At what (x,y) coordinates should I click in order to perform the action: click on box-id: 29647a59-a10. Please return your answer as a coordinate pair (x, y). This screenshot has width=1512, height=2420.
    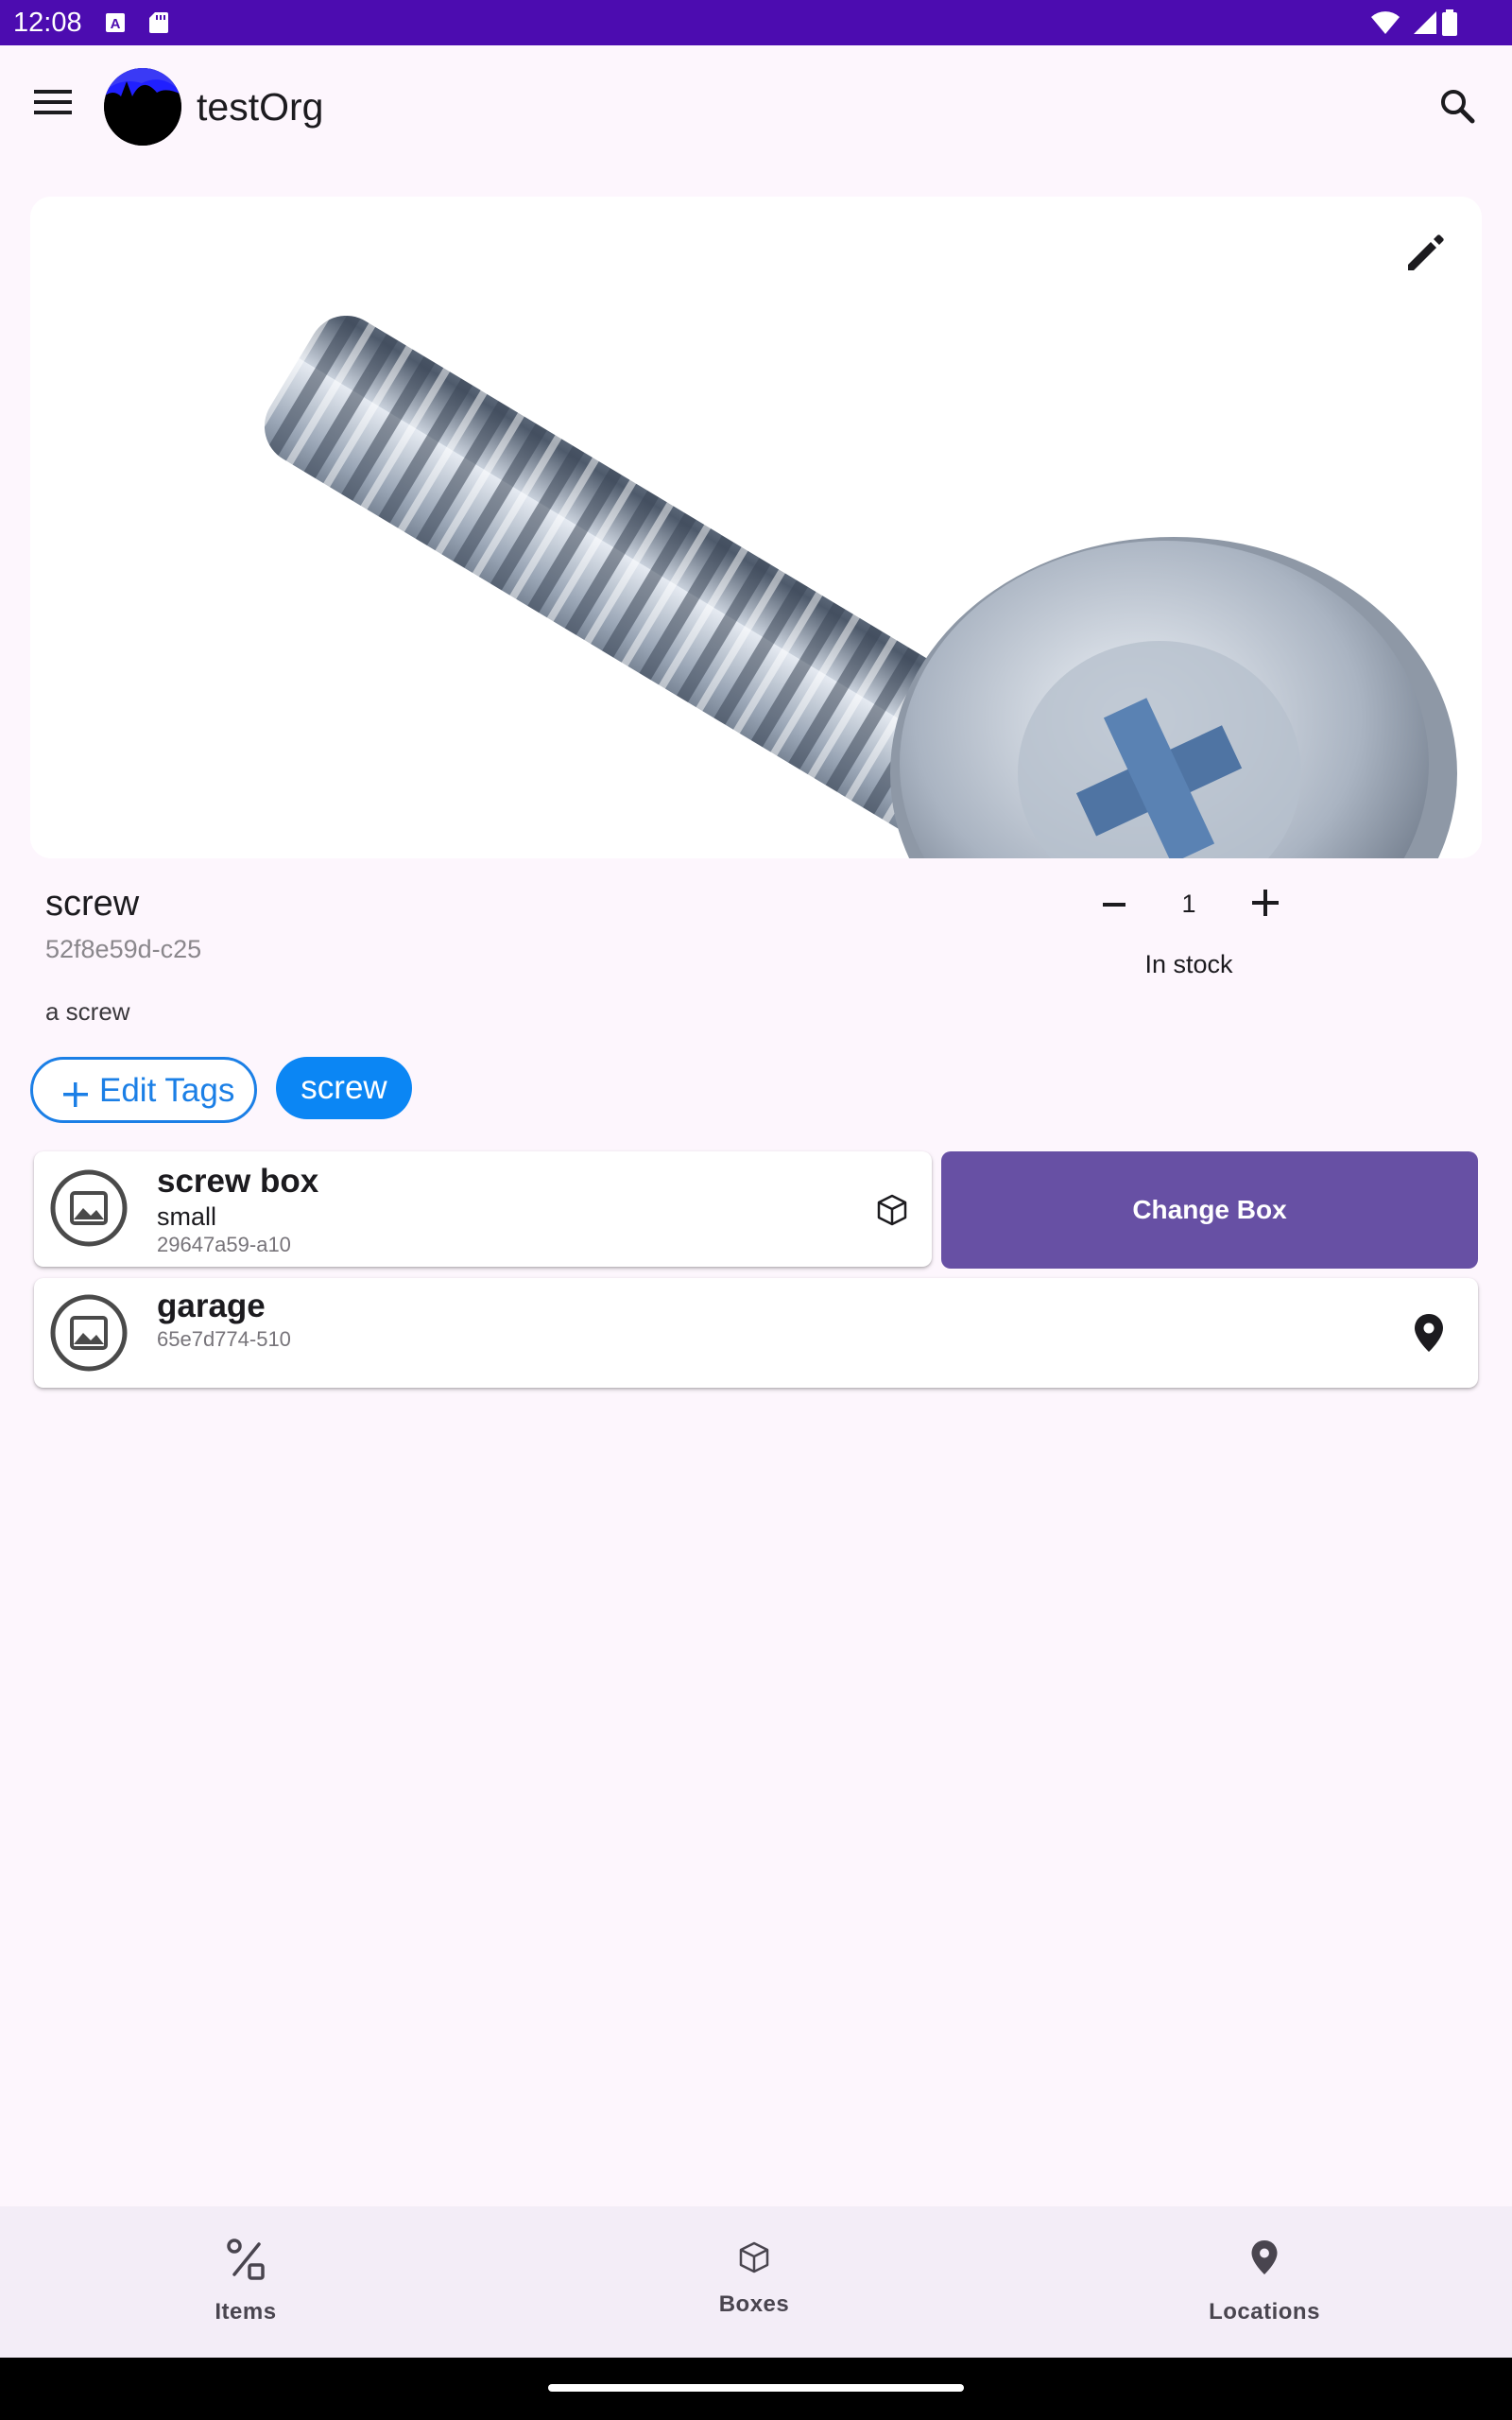
    Looking at the image, I should click on (224, 1245).